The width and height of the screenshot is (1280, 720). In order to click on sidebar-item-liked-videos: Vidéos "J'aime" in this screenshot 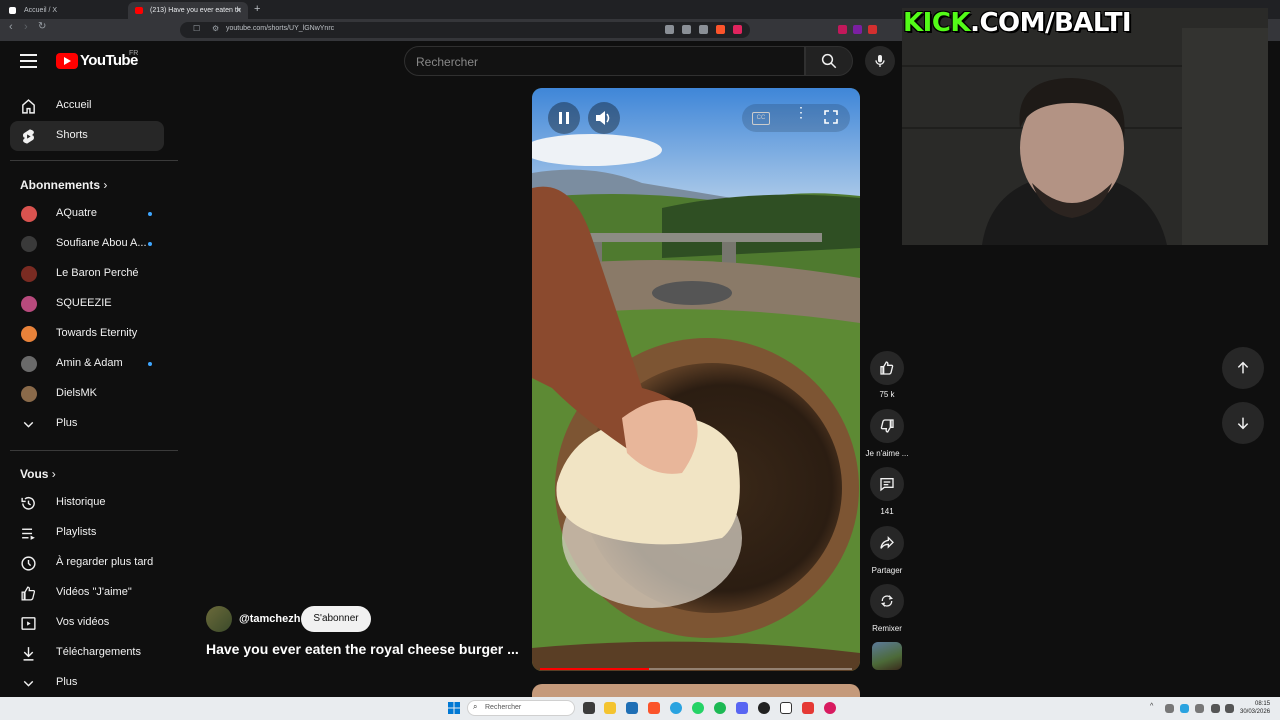, I will do `click(87, 593)`.